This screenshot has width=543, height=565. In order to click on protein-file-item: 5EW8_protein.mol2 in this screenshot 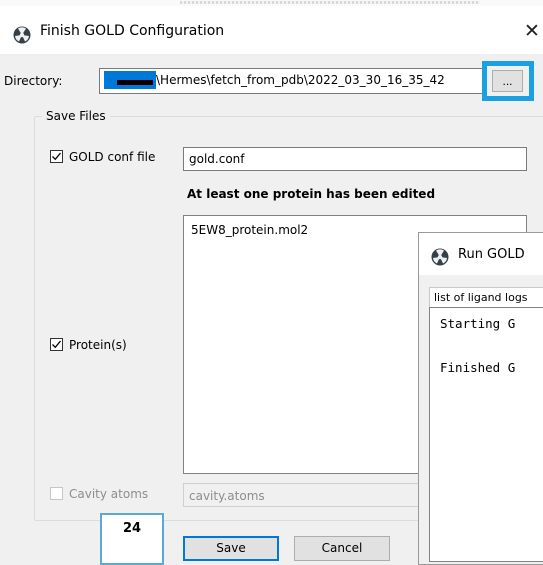, I will do `click(249, 230)`.